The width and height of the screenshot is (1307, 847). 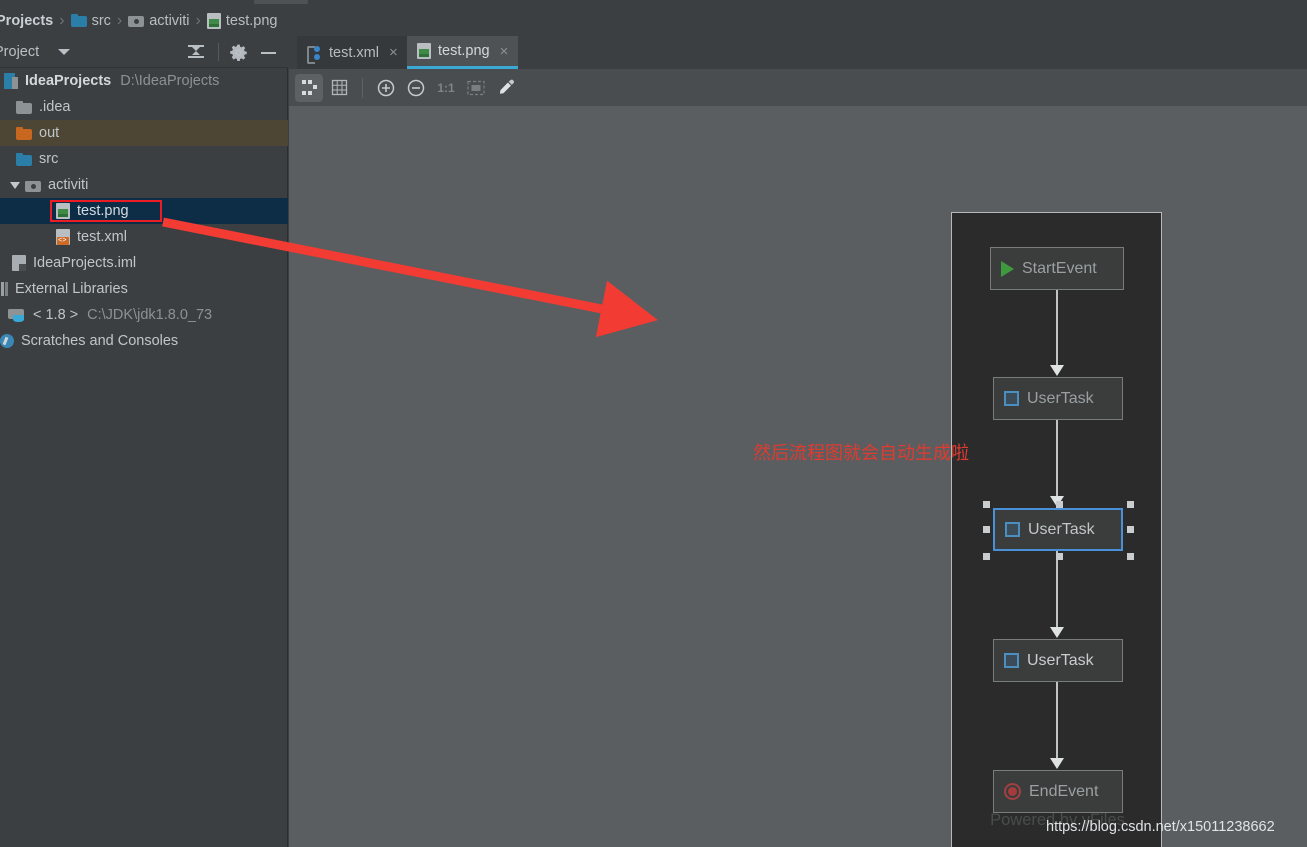 I want to click on window-tab-fragment, so click(x=281, y=2).